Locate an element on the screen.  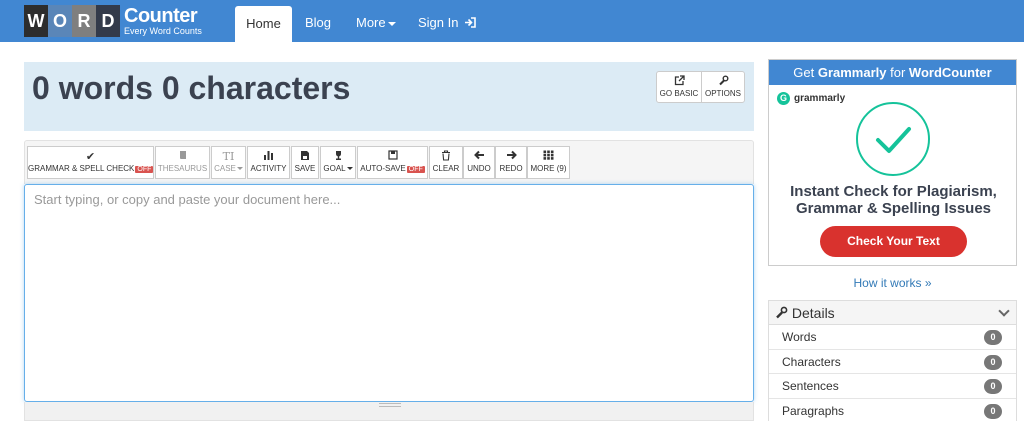
nav-more-label: More is located at coordinates (371, 22).